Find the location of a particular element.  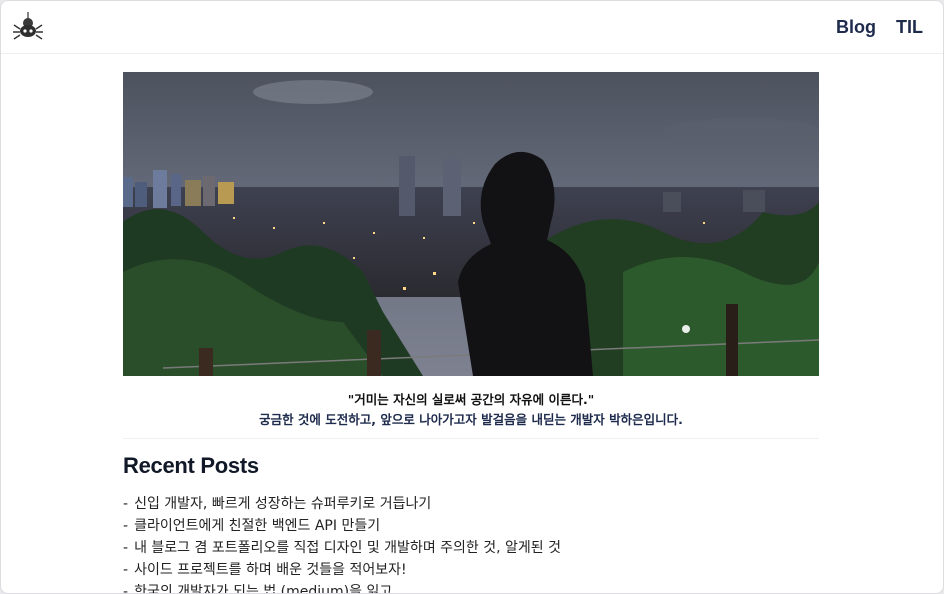

section-title-recent-posts: Recent Posts is located at coordinates (191, 465).